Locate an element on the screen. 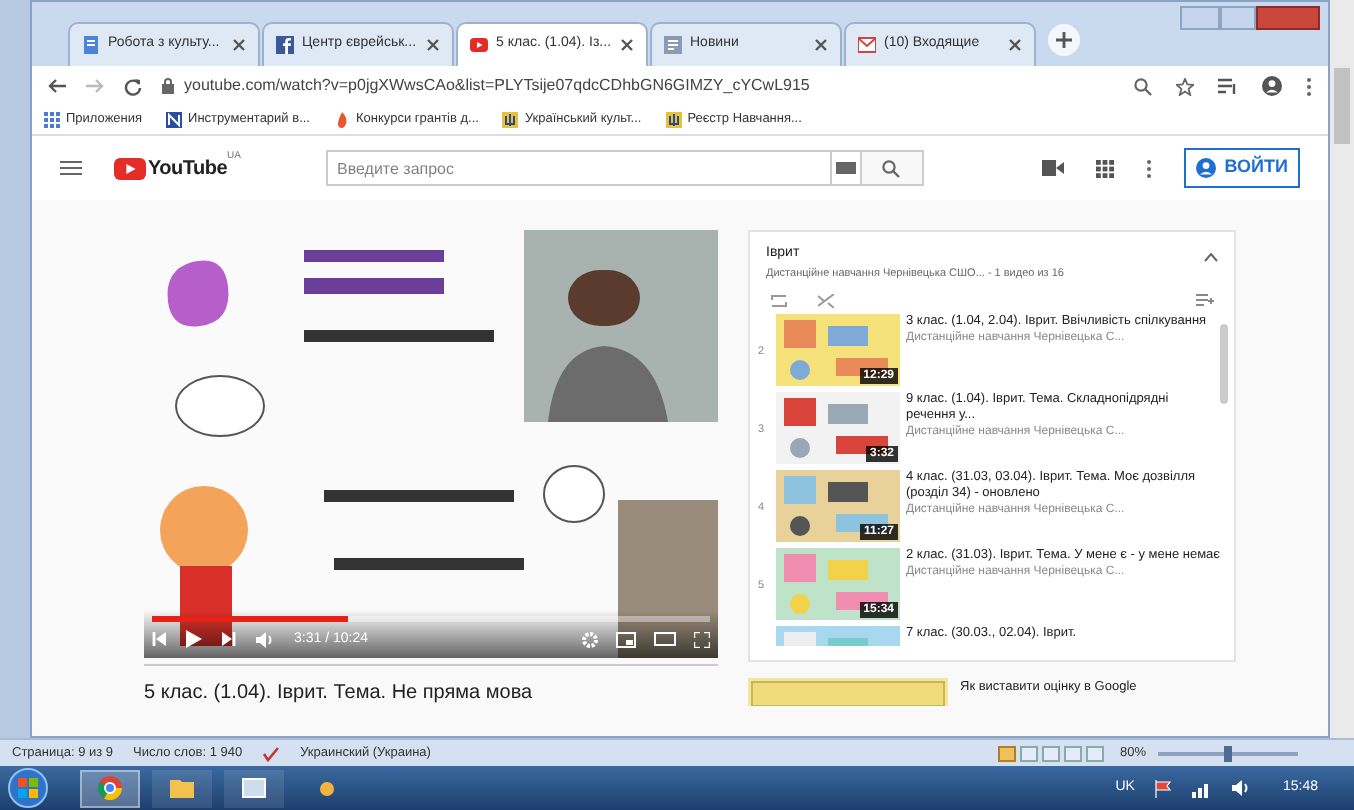 This screenshot has width=1354, height=810. zoom-icon is located at coordinates (1143, 86).